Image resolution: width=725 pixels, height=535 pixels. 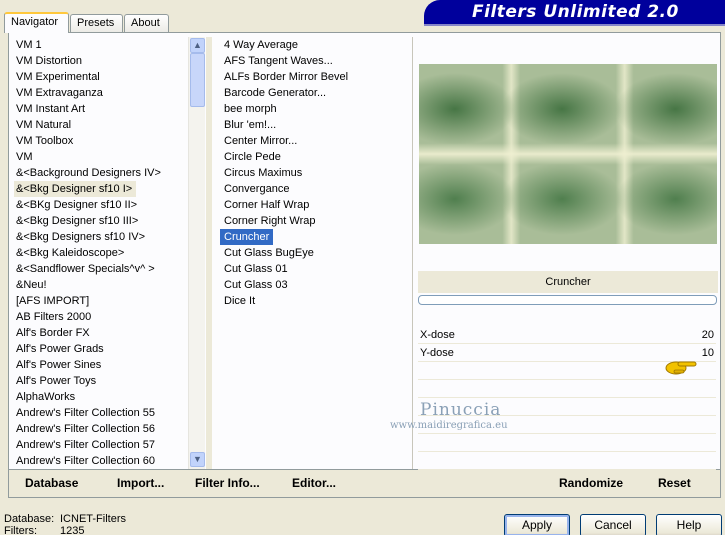 What do you see at coordinates (689, 524) in the screenshot?
I see `help-button: Help` at bounding box center [689, 524].